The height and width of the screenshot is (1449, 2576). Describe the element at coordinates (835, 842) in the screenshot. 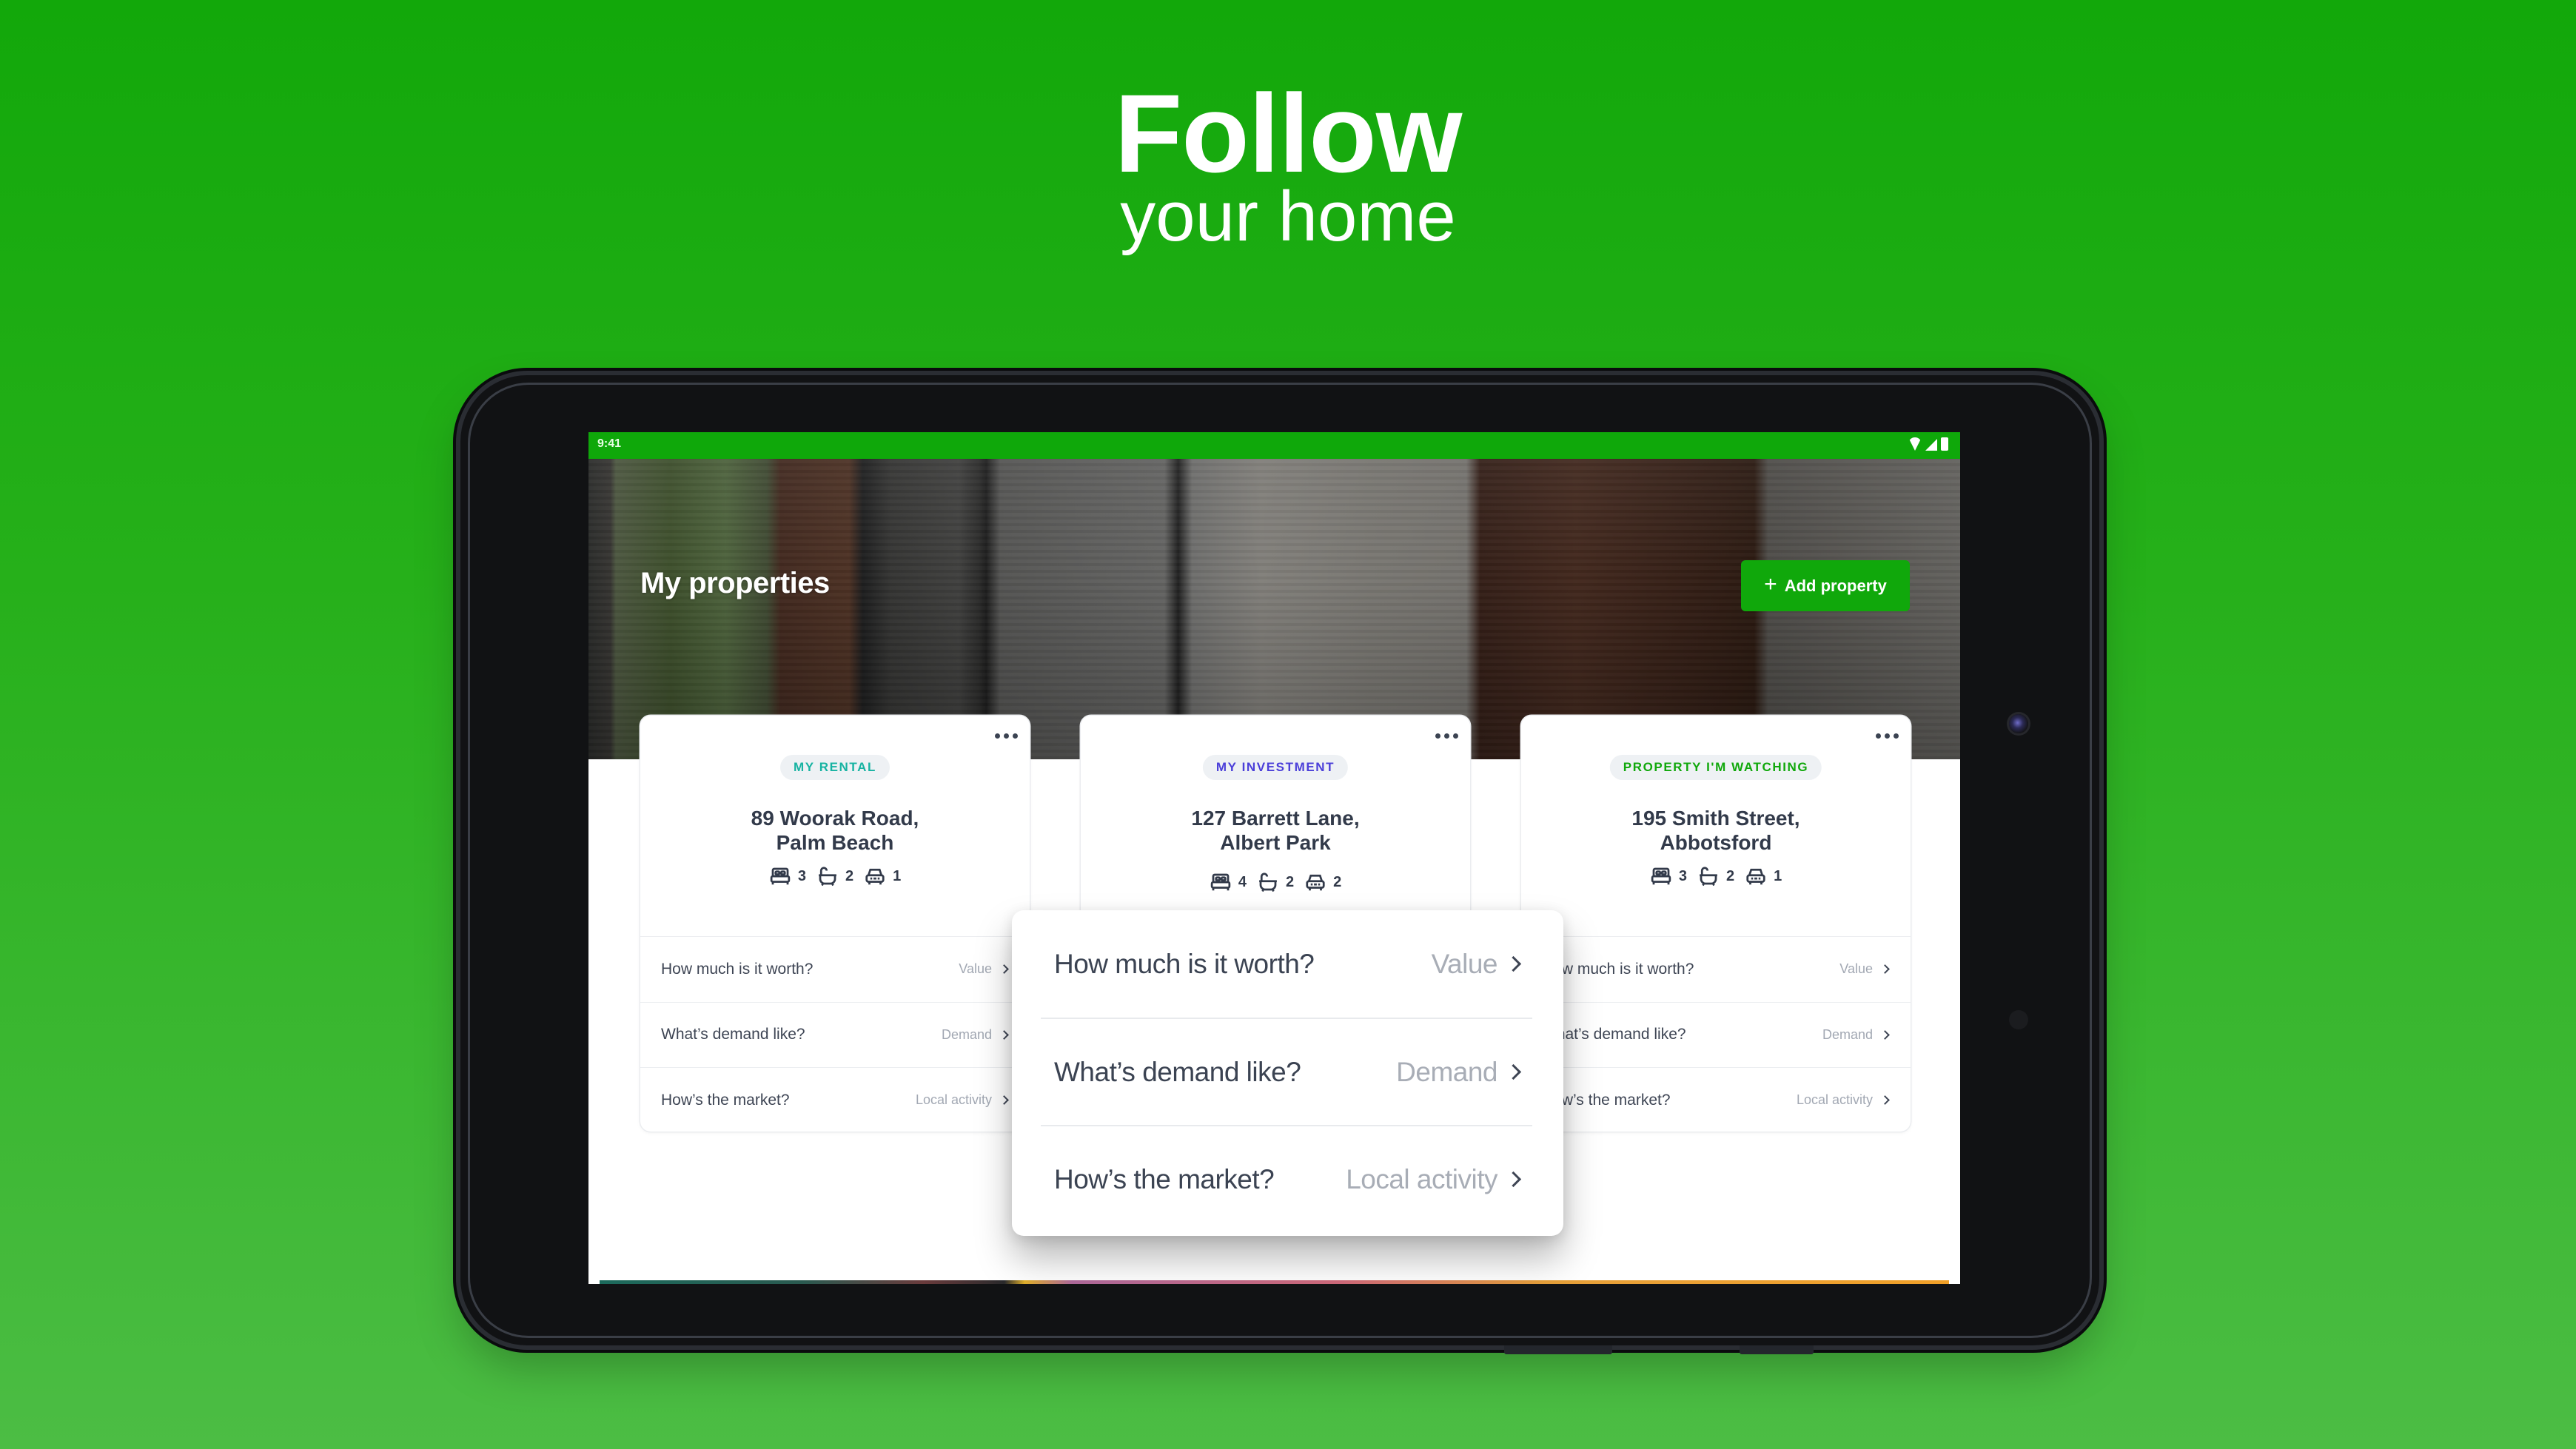

I see `address-suburb: Palm Beach` at that location.